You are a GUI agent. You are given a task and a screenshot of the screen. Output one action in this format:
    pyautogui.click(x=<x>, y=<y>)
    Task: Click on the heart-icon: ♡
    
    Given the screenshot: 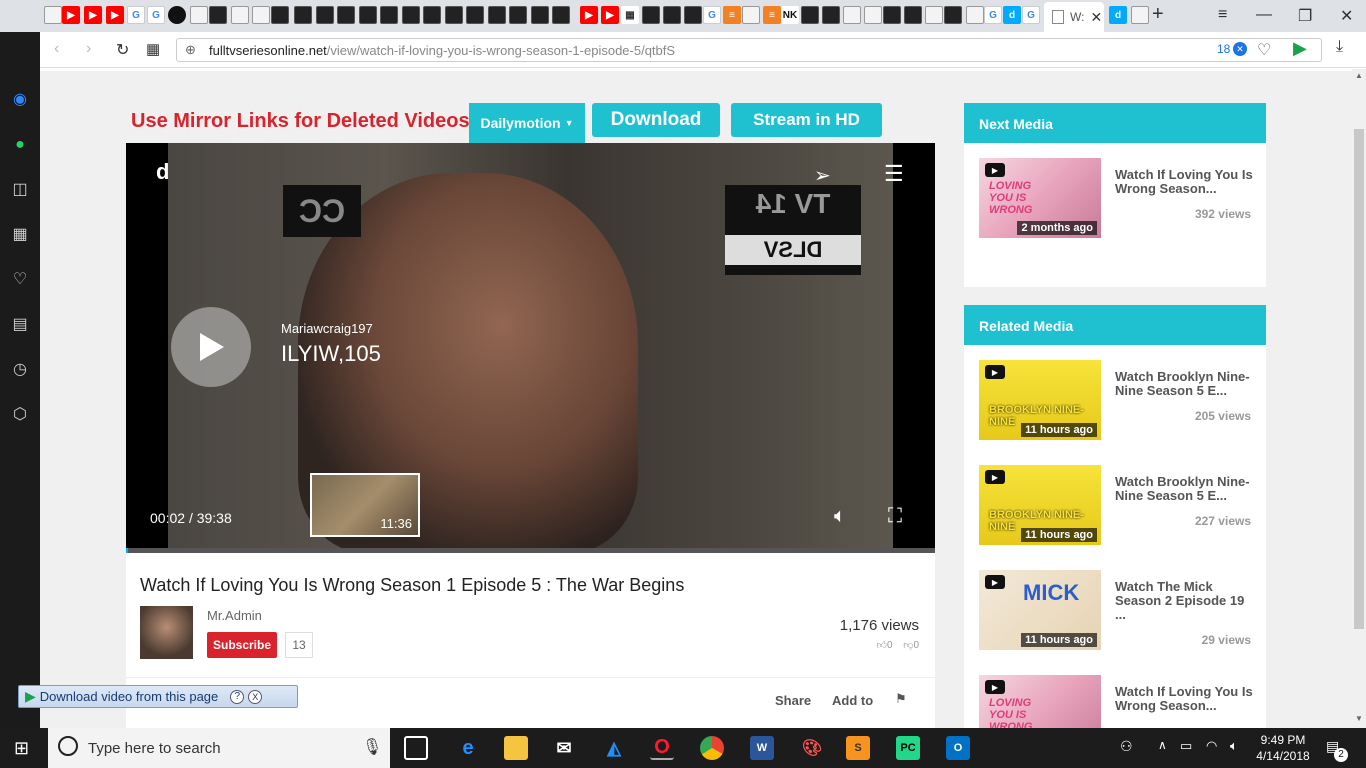 What is the action you would take?
    pyautogui.click(x=20, y=280)
    